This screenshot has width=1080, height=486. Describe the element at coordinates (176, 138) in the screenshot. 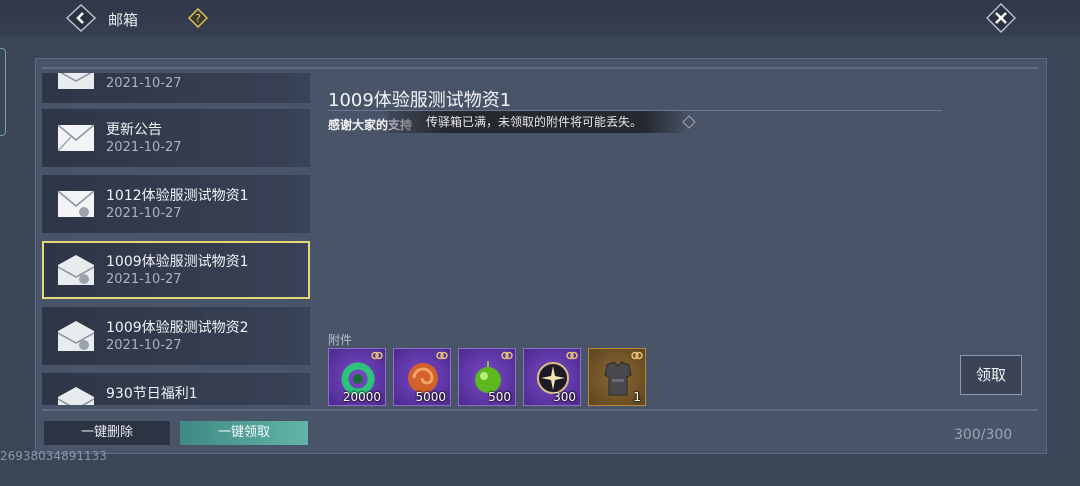

I see `mail-item: 更新公告 2021-10-27` at that location.